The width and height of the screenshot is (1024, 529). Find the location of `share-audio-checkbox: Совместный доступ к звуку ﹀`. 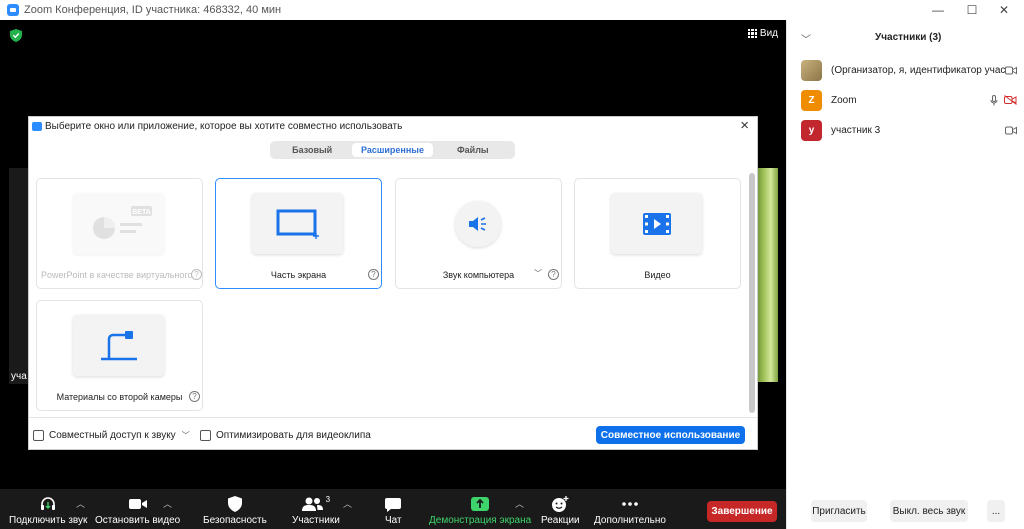

share-audio-checkbox: Совместный доступ к звуку ﹀ is located at coordinates (111, 435).